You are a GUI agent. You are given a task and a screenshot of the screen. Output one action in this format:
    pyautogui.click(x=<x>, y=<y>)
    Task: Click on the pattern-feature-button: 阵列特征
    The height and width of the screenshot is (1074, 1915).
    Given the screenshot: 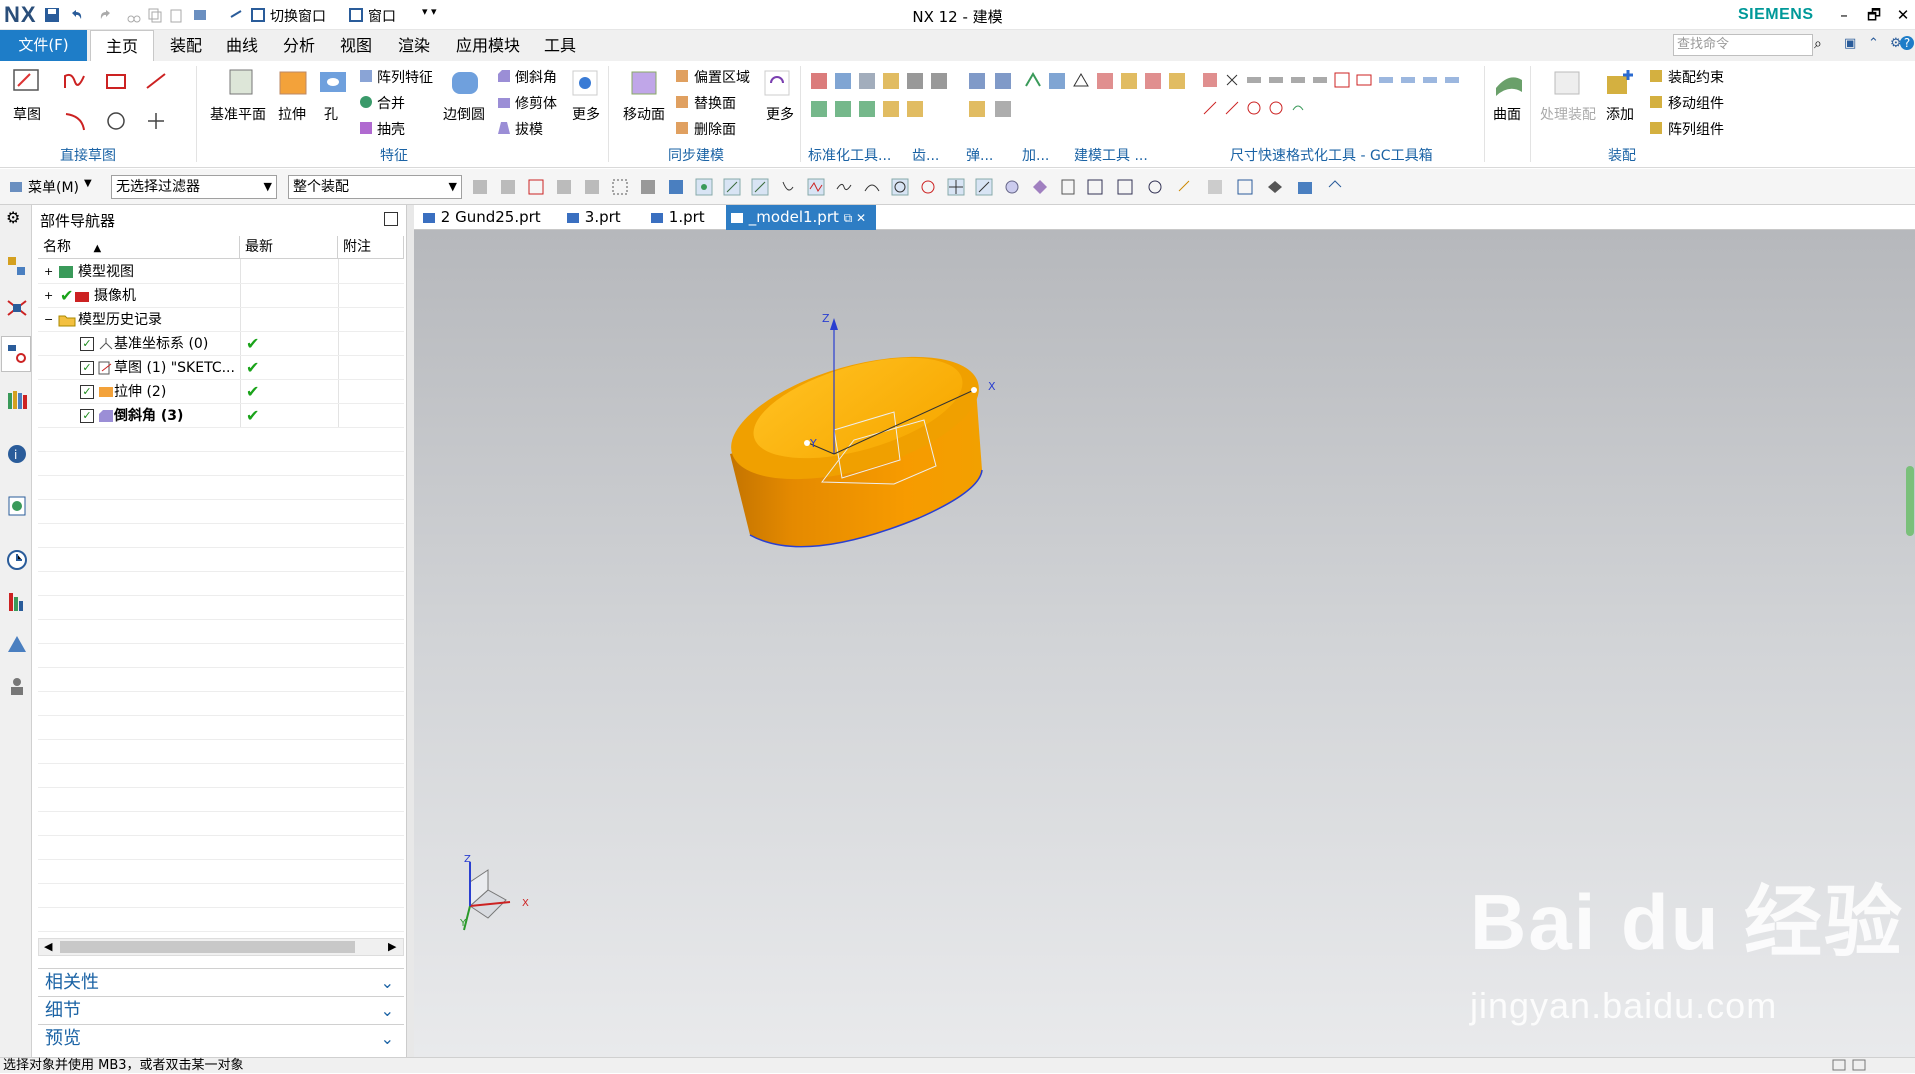 What is the action you would take?
    pyautogui.click(x=405, y=77)
    